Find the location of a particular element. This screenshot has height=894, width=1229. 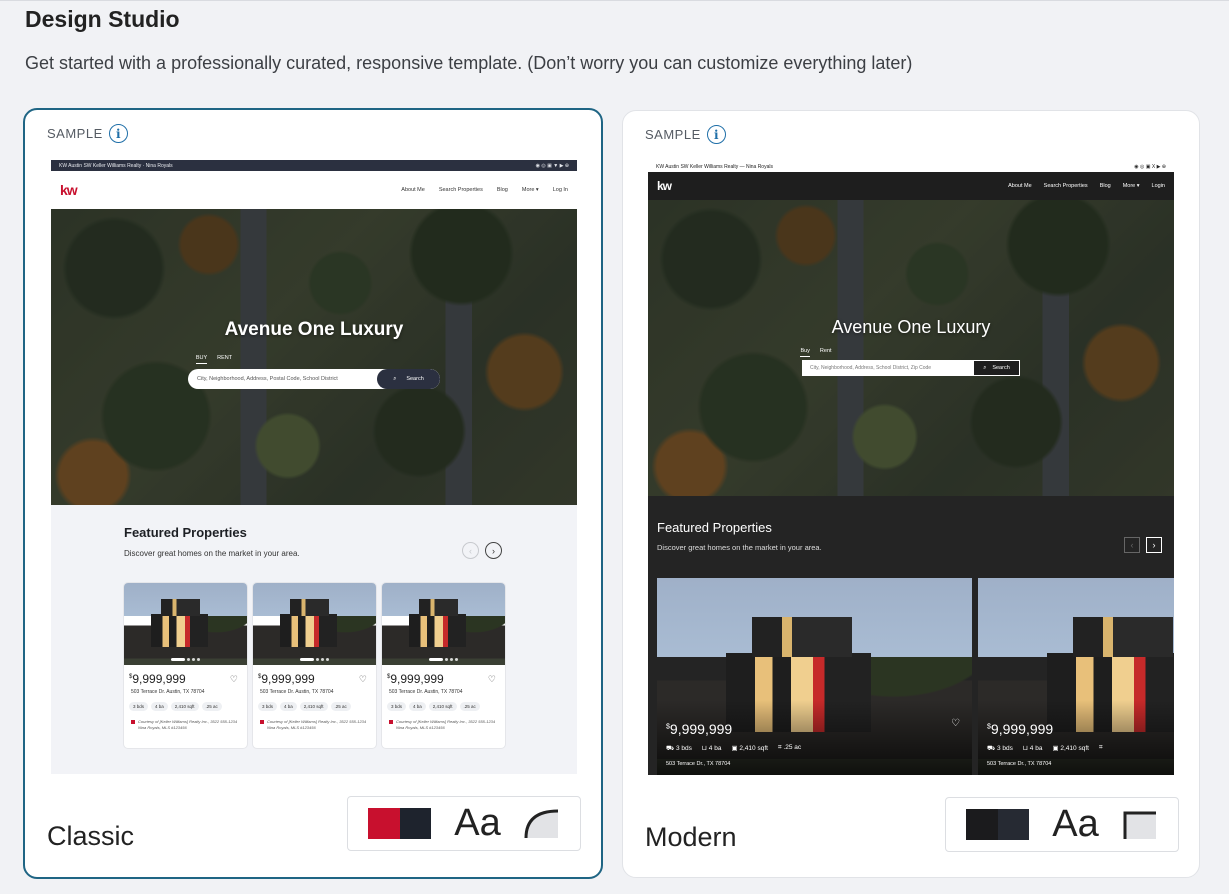

rounded-corner-icon is located at coordinates (541, 824).